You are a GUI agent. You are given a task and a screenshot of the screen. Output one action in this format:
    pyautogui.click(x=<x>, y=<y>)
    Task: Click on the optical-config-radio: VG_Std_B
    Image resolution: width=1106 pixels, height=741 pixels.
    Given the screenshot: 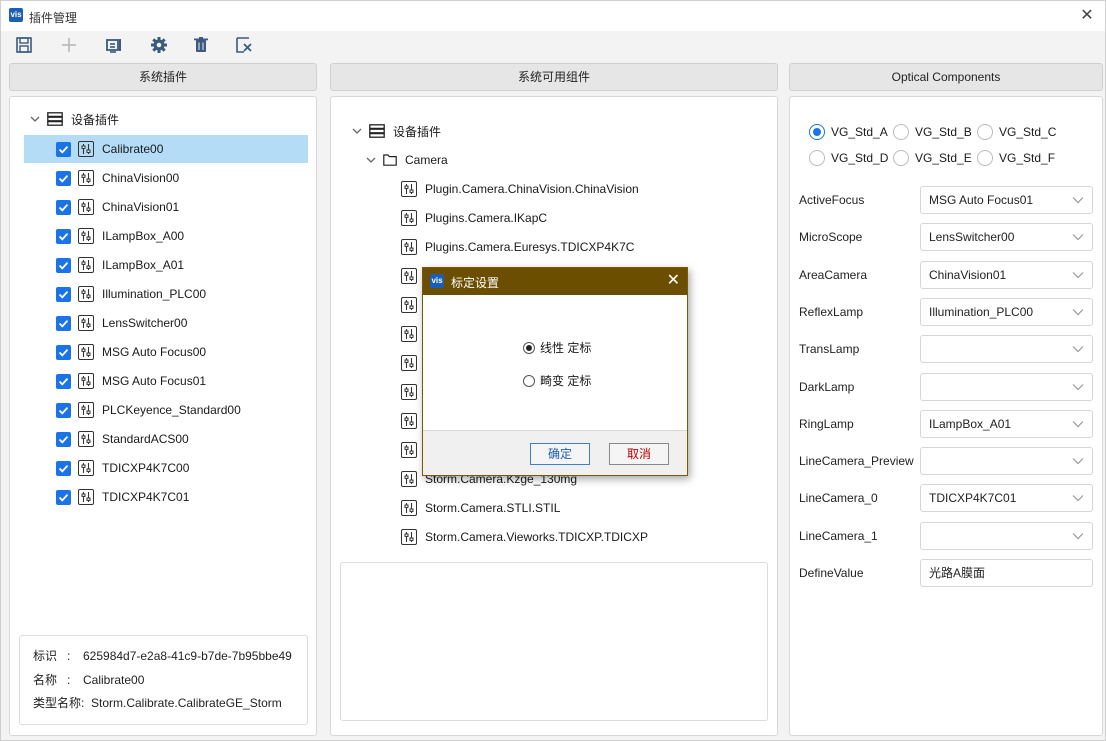 What is the action you would take?
    pyautogui.click(x=932, y=132)
    